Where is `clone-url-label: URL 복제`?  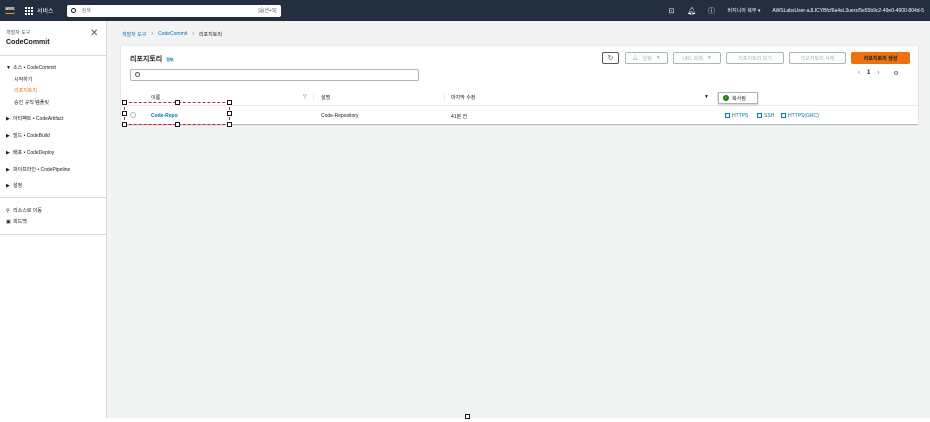 clone-url-label: URL 복제 is located at coordinates (692, 58).